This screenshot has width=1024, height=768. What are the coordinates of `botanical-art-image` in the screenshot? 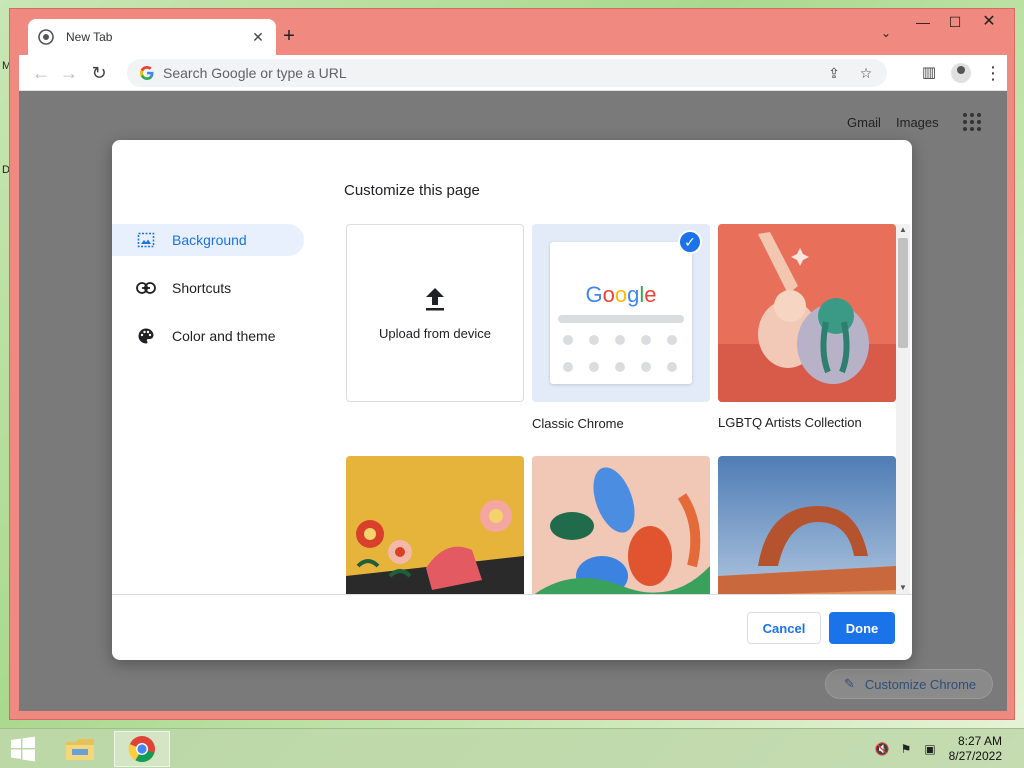 It's located at (621, 525).